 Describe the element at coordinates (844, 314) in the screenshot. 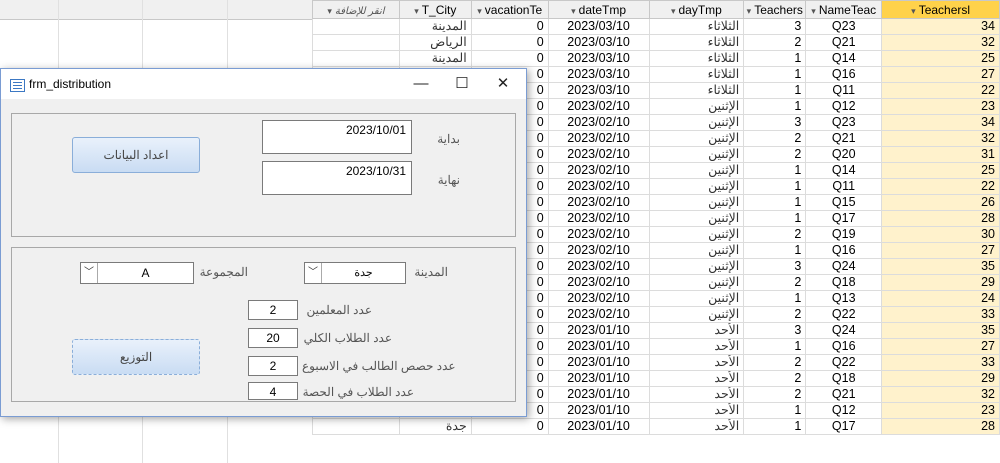

I see `table-cell: Q22` at that location.